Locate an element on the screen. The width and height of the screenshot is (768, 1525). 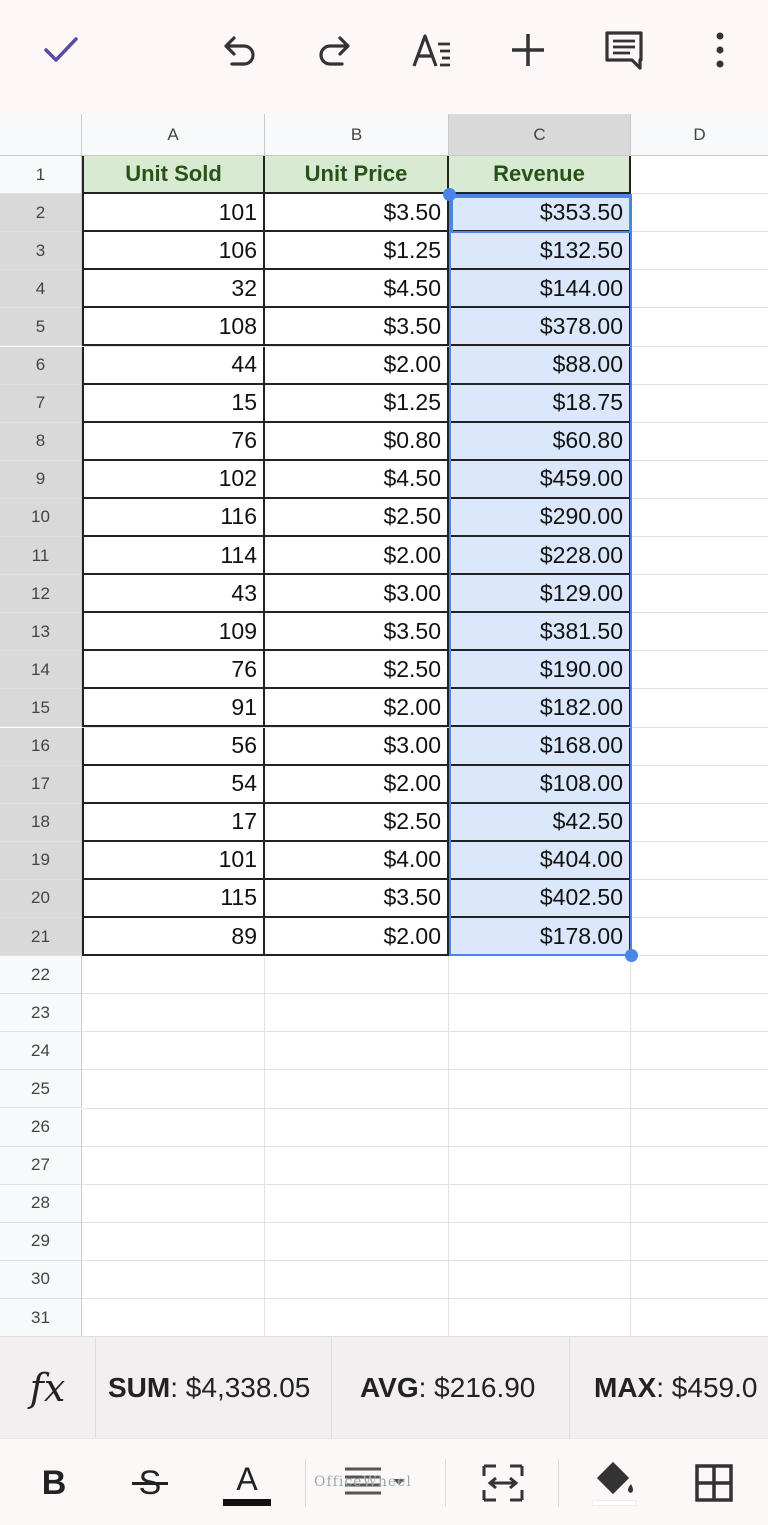
row-header: 8 is located at coordinates (41, 441).